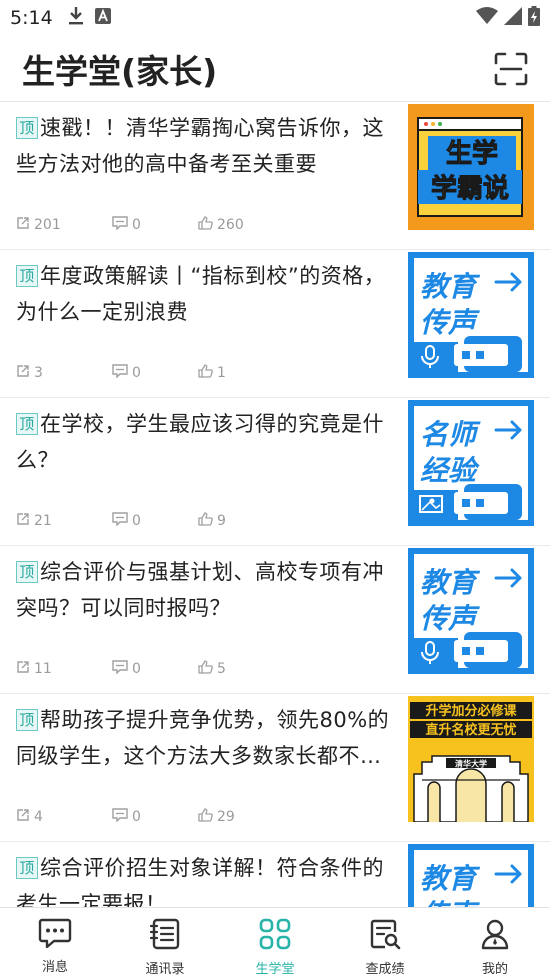 This screenshot has width=550, height=979. I want to click on nav-item-contacts: 通讯录, so click(165, 943).